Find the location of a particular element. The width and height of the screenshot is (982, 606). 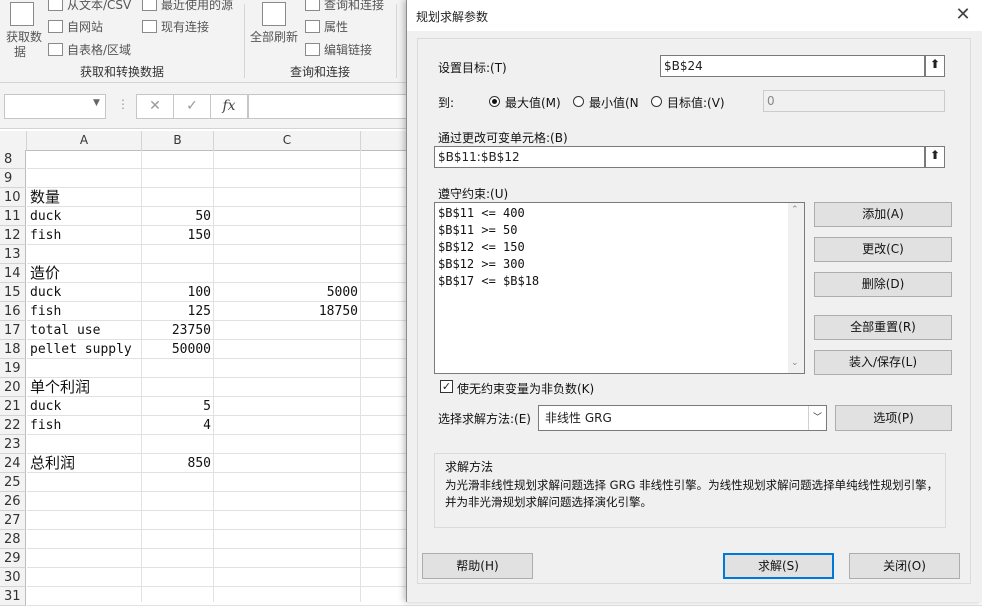

scroll-up-icon: ⌃ is located at coordinates (795, 210).